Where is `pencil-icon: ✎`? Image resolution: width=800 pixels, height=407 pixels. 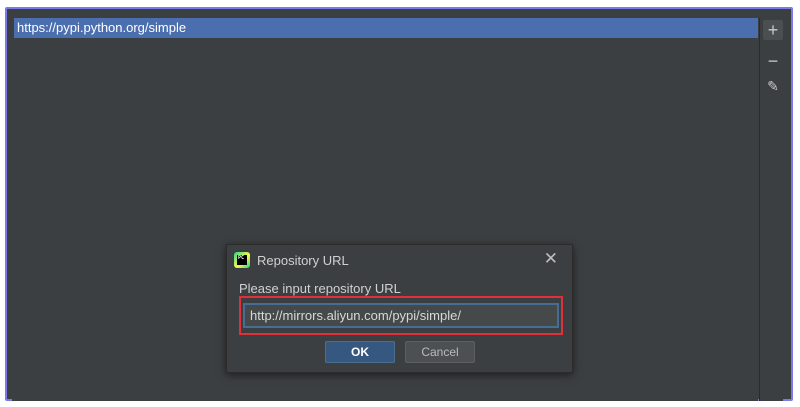 pencil-icon: ✎ is located at coordinates (773, 86).